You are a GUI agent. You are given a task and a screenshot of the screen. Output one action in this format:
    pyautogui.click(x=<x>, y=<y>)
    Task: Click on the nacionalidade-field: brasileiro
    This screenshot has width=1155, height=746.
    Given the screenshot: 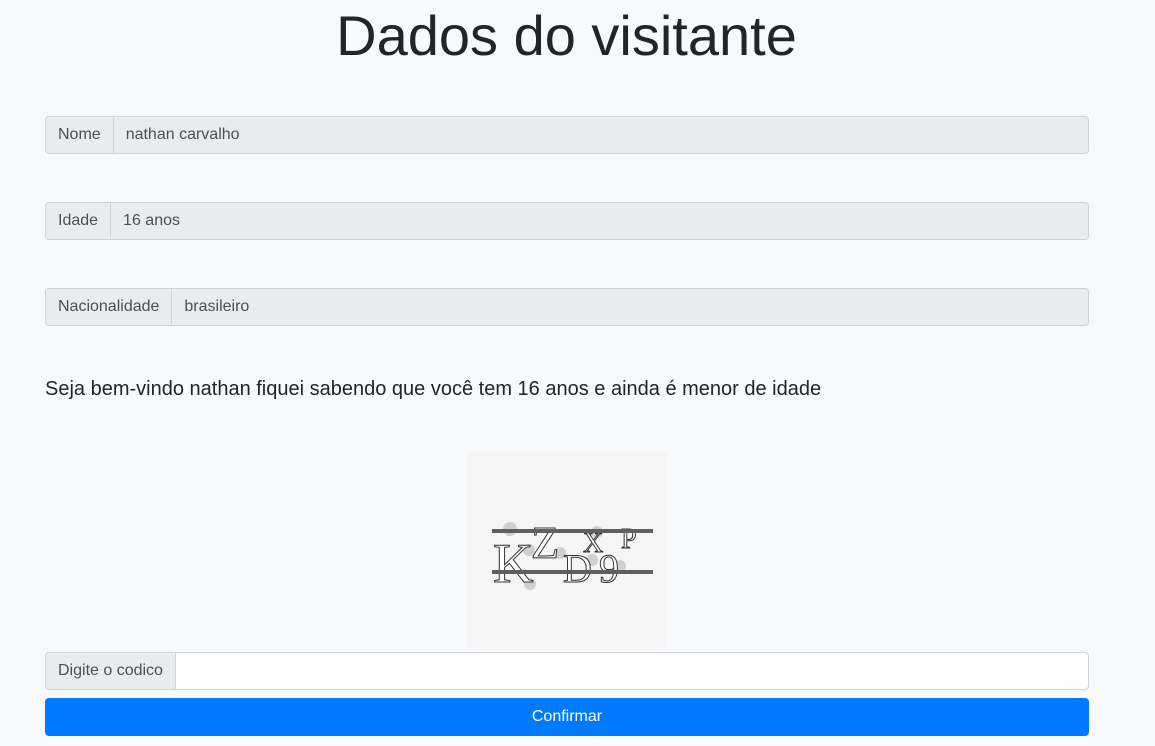 What is the action you would take?
    pyautogui.click(x=630, y=307)
    